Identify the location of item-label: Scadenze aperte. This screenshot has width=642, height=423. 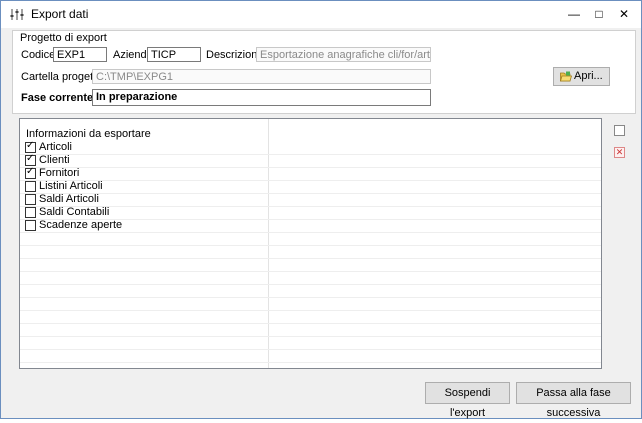
(81, 225).